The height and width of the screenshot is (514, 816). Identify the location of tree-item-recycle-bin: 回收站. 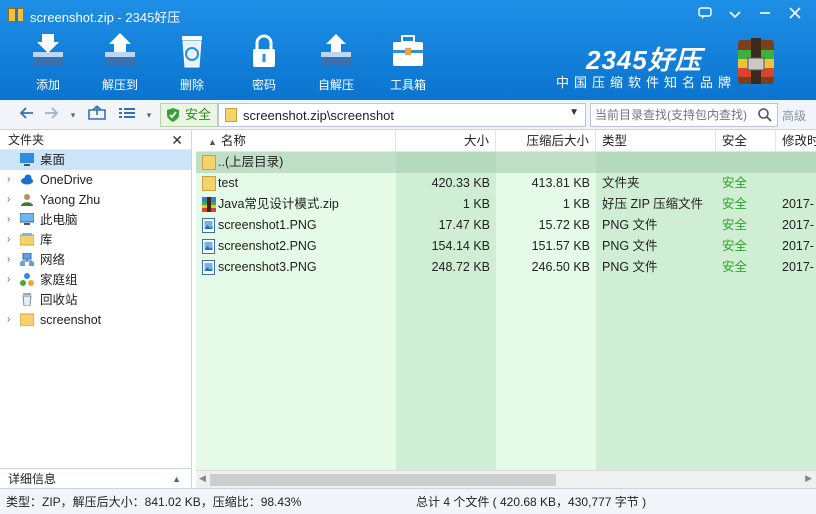
(95, 300).